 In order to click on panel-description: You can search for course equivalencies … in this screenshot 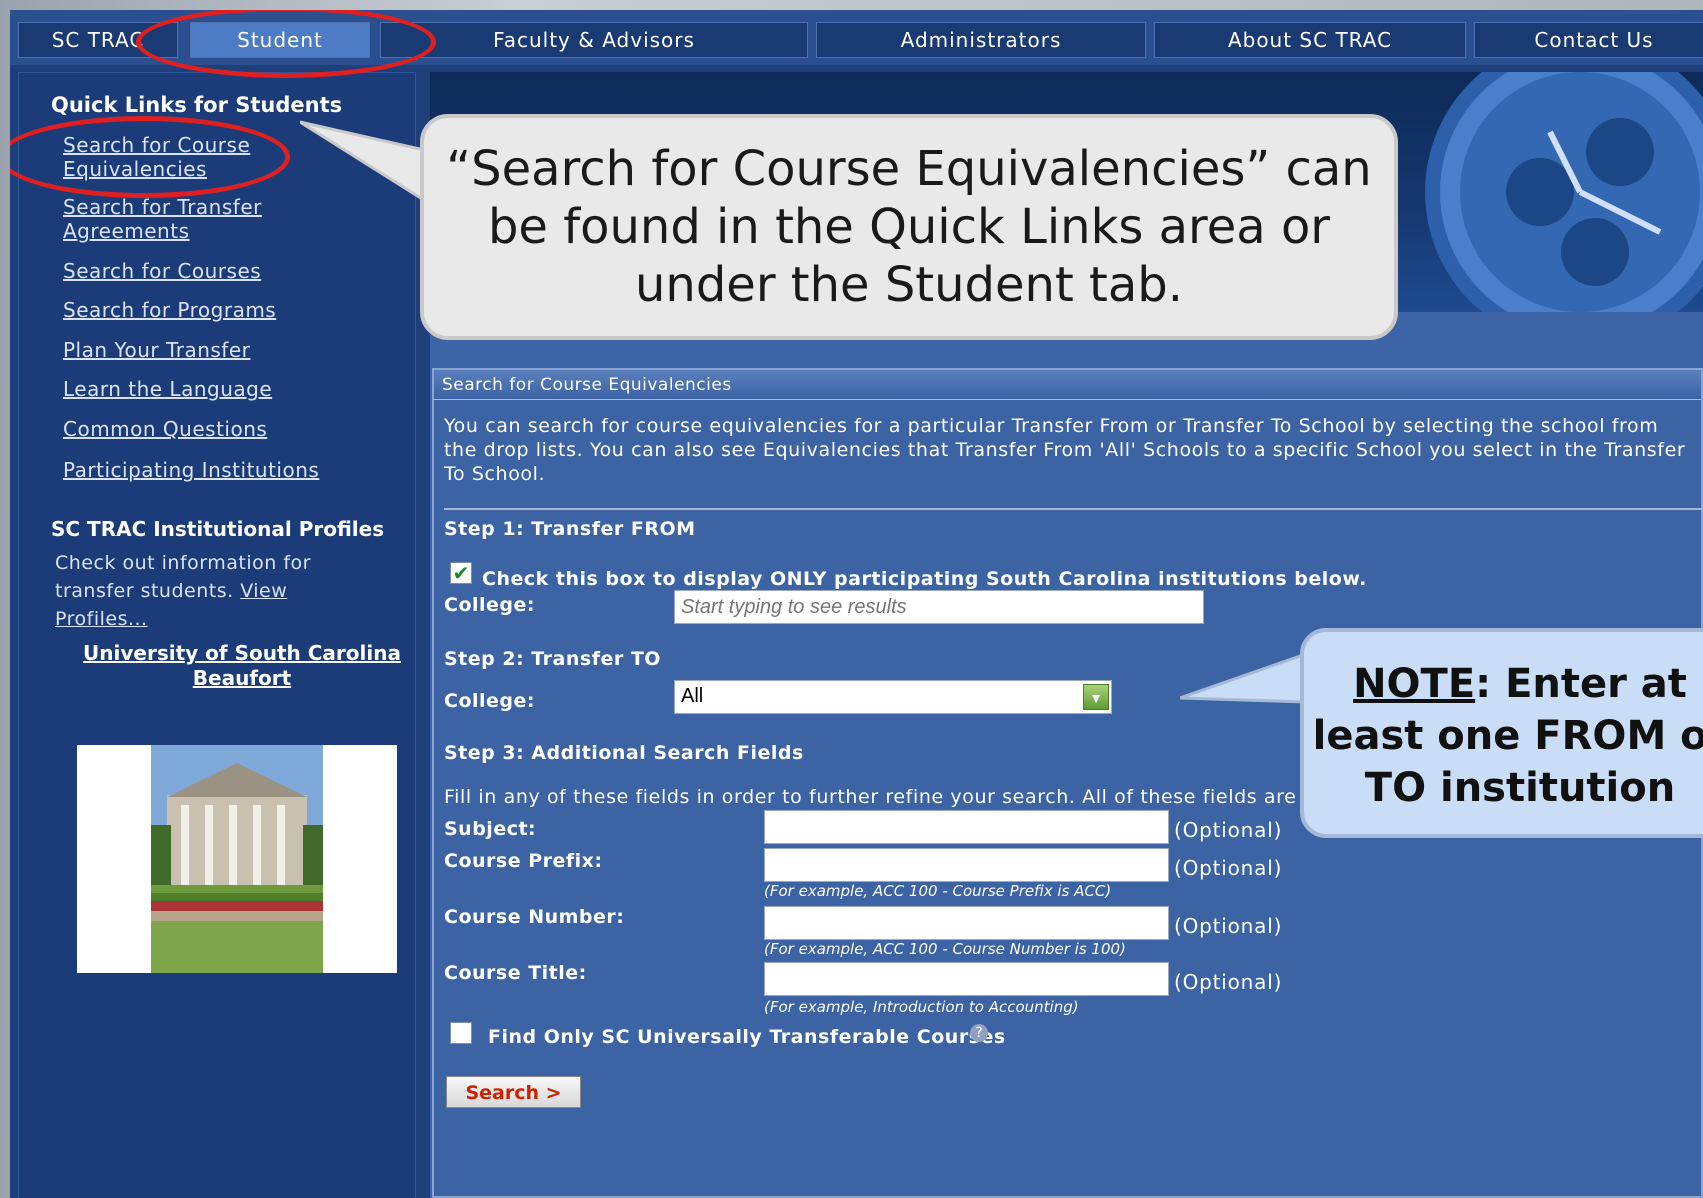, I will do `click(1065, 450)`.